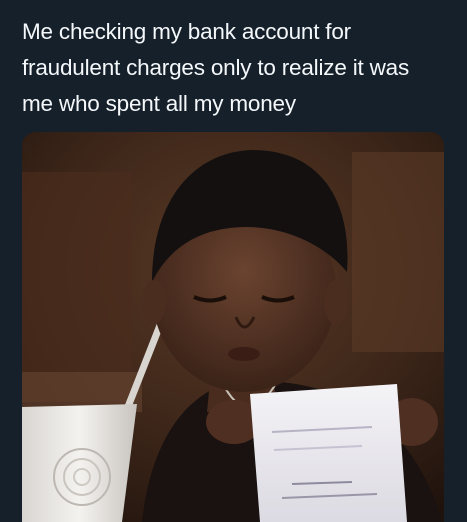  I want to click on receipt, so click(328, 453).